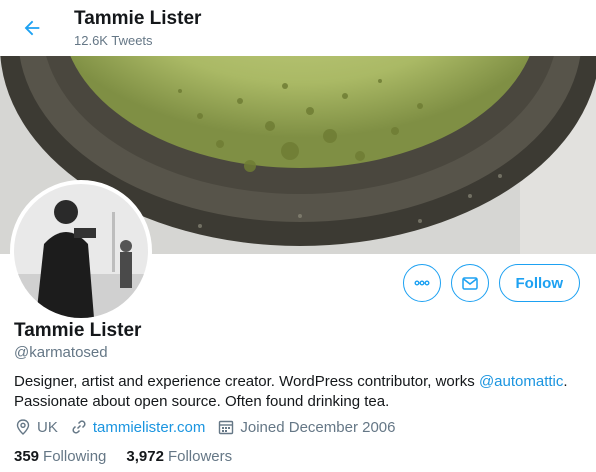  I want to click on bio-mention-link: @automattic, so click(521, 381).